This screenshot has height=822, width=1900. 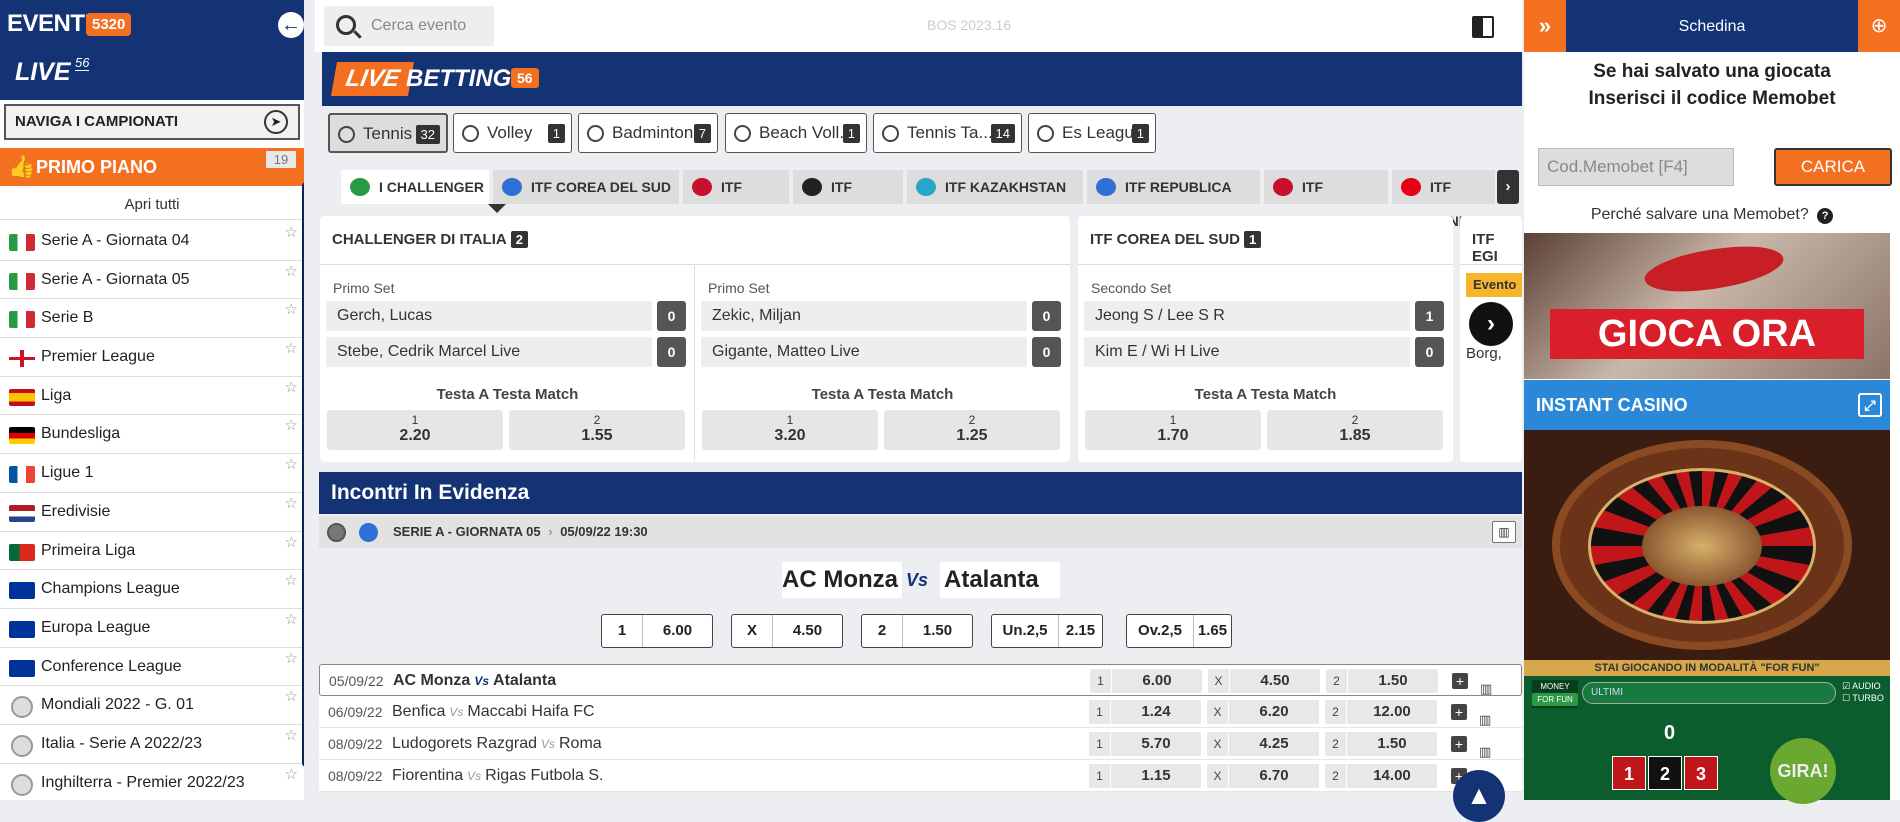 I want to click on championship-tab: ITF SLOVENIA, so click(x=1326, y=199).